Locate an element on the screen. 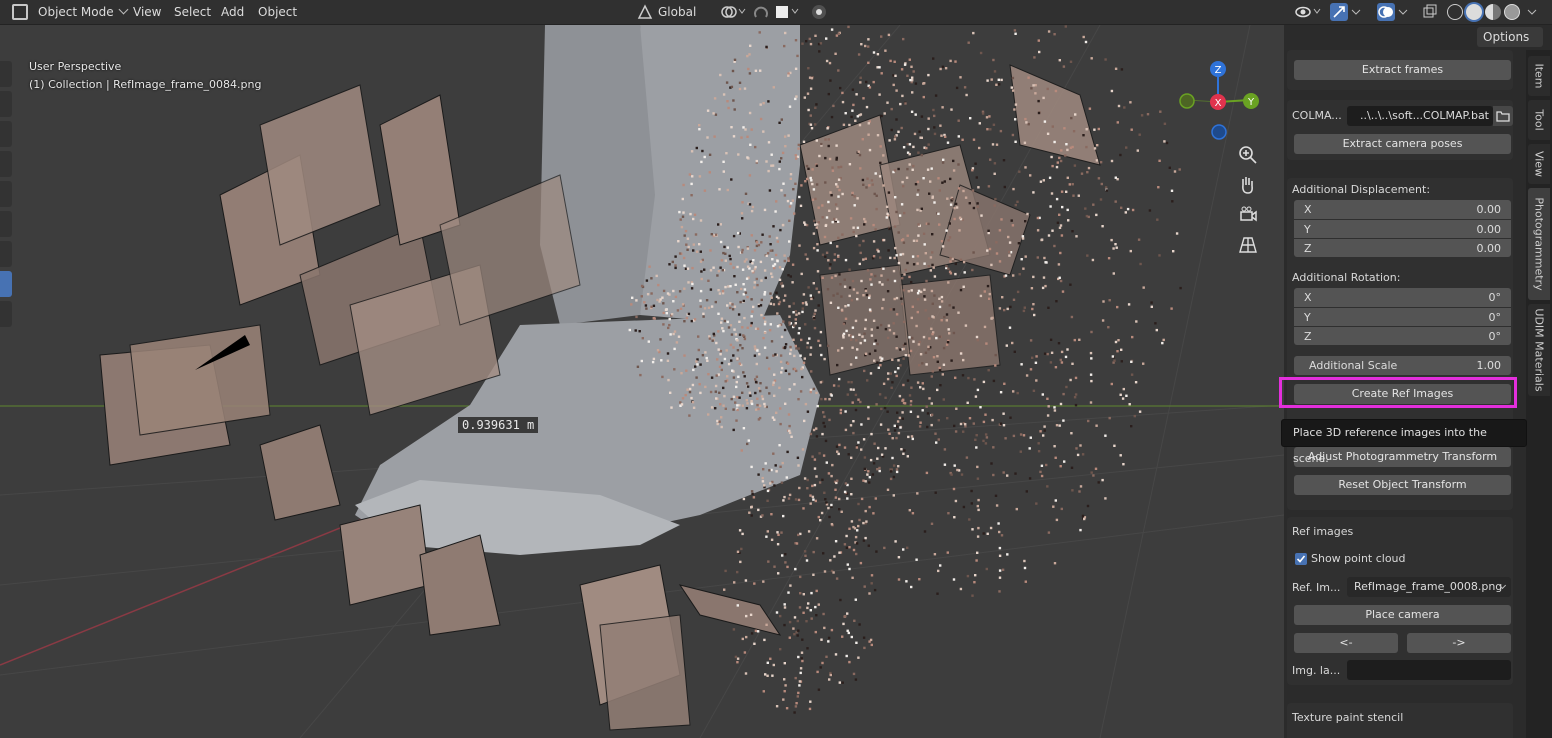  pivot-point-icon is located at coordinates (732, 12).